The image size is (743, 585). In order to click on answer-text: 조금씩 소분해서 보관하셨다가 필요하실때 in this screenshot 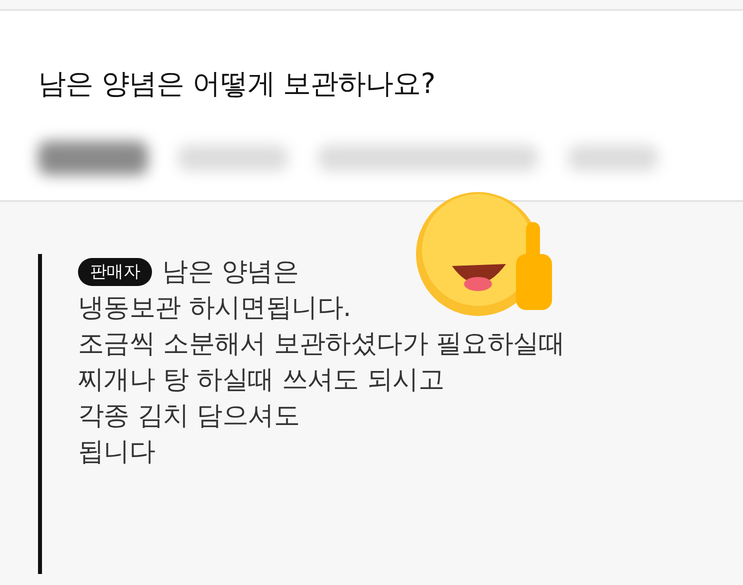, I will do `click(321, 344)`.